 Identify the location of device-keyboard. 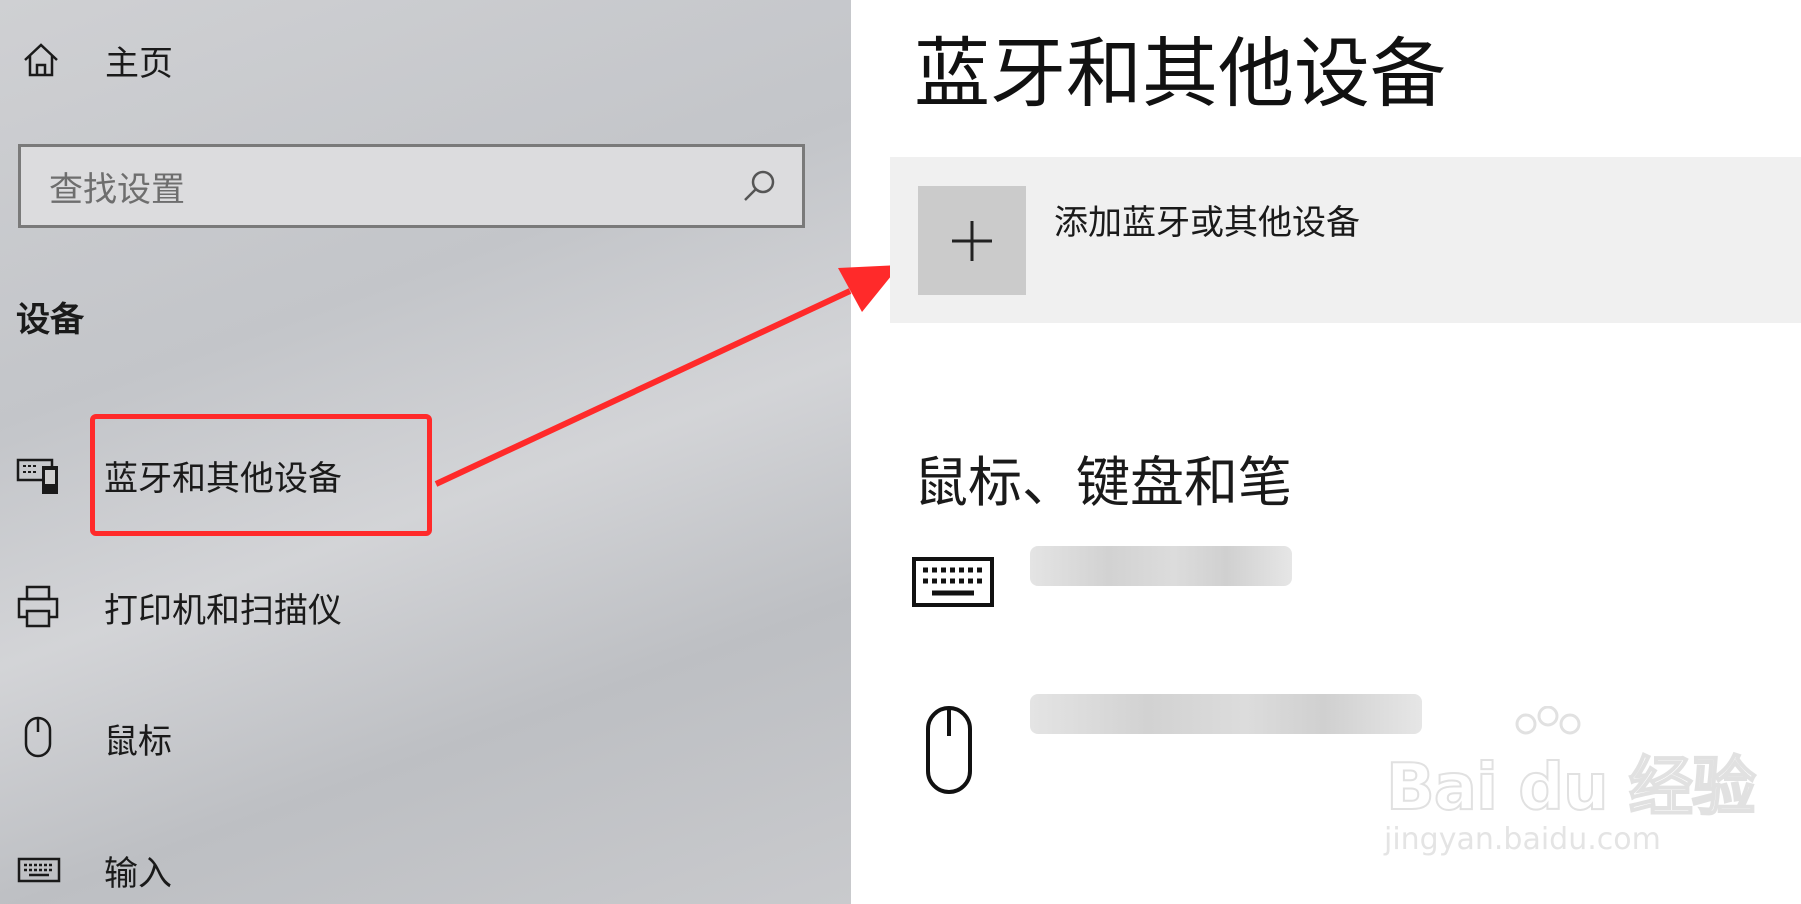
(954, 585).